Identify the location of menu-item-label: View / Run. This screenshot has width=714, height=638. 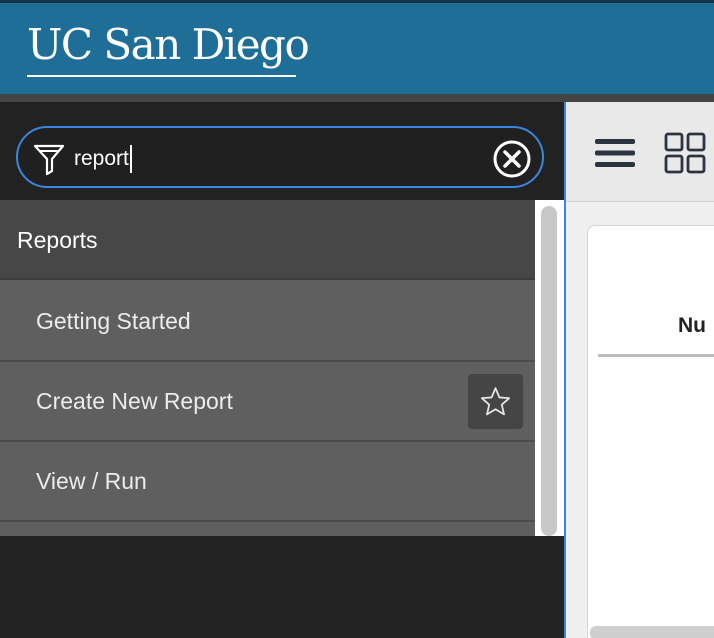
(91, 481).